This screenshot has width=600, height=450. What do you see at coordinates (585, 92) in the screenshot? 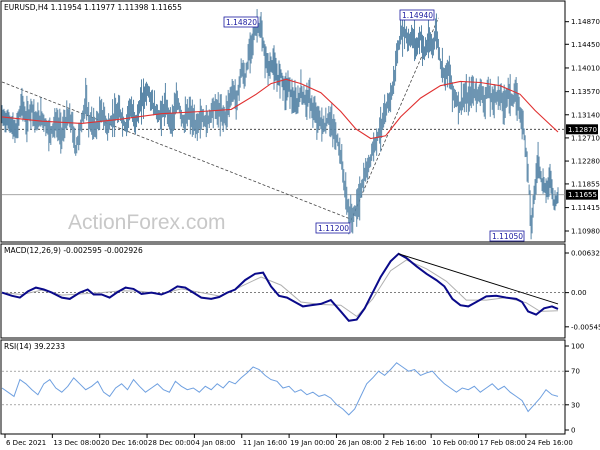
I see `price-tick-label: 1.13570` at bounding box center [585, 92].